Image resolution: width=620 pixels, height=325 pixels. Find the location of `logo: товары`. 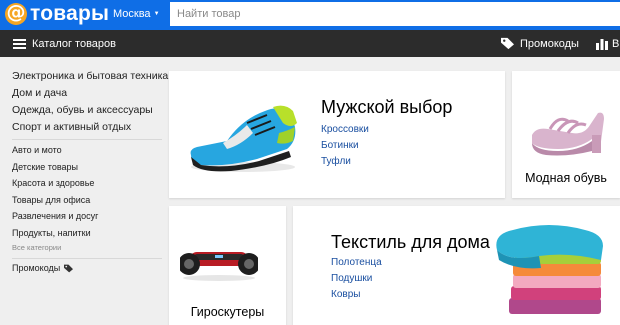

logo: товары is located at coordinates (57, 13).